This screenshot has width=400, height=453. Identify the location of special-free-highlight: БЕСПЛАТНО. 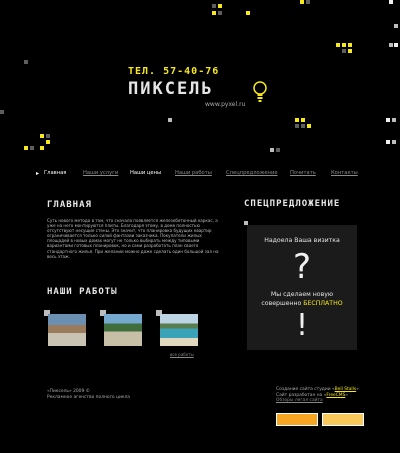
(323, 303).